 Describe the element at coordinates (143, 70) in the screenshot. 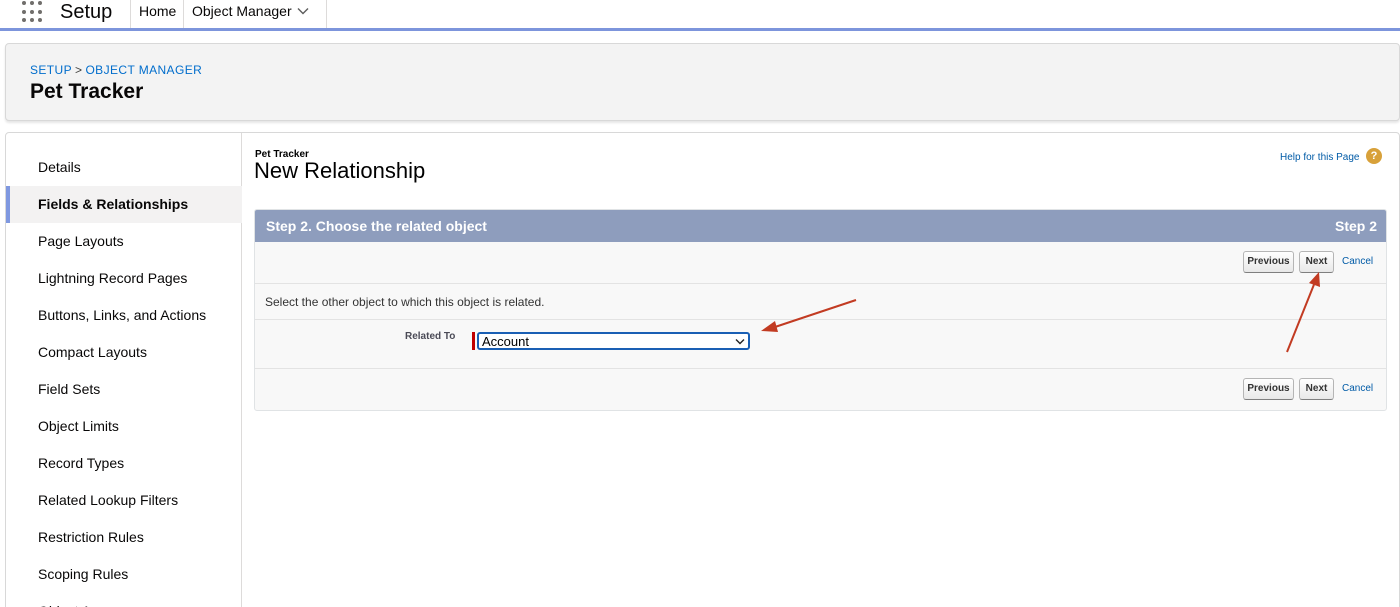

I see `breadcrumb-object-manager-link: OBJECT MANAGER` at that location.